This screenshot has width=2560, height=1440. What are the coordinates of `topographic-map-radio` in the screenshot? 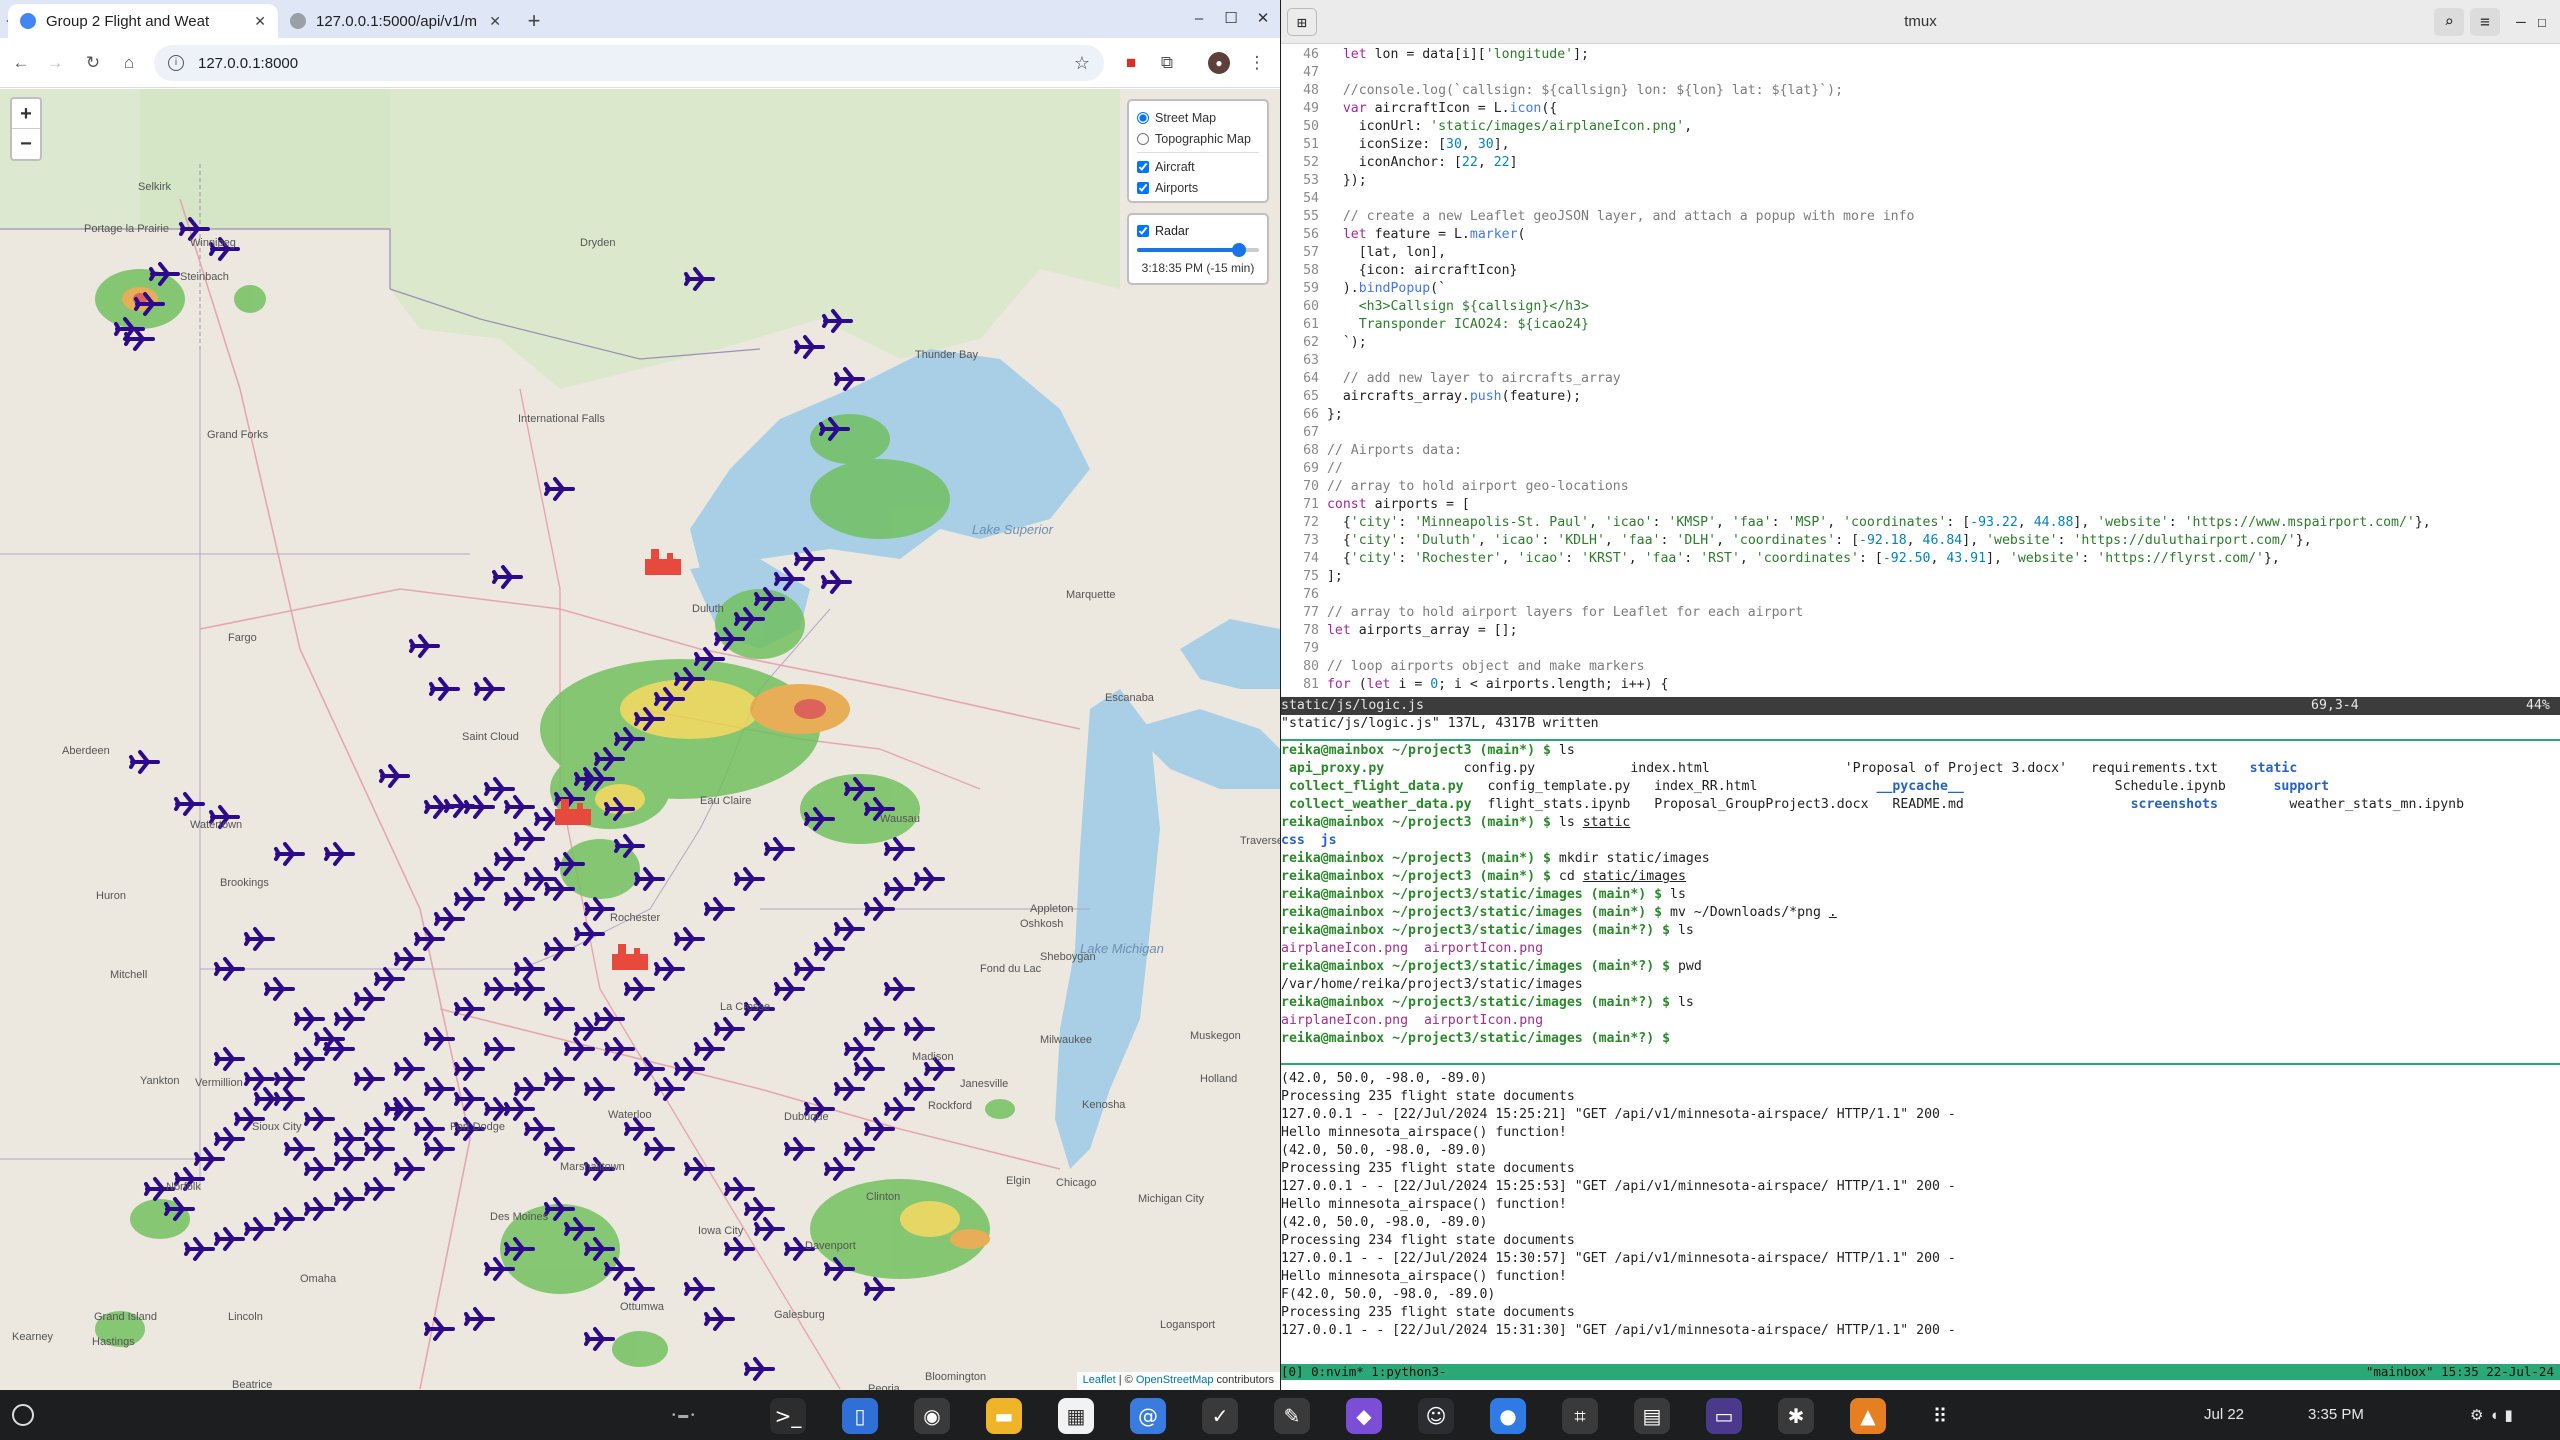 It's located at (1143, 138).